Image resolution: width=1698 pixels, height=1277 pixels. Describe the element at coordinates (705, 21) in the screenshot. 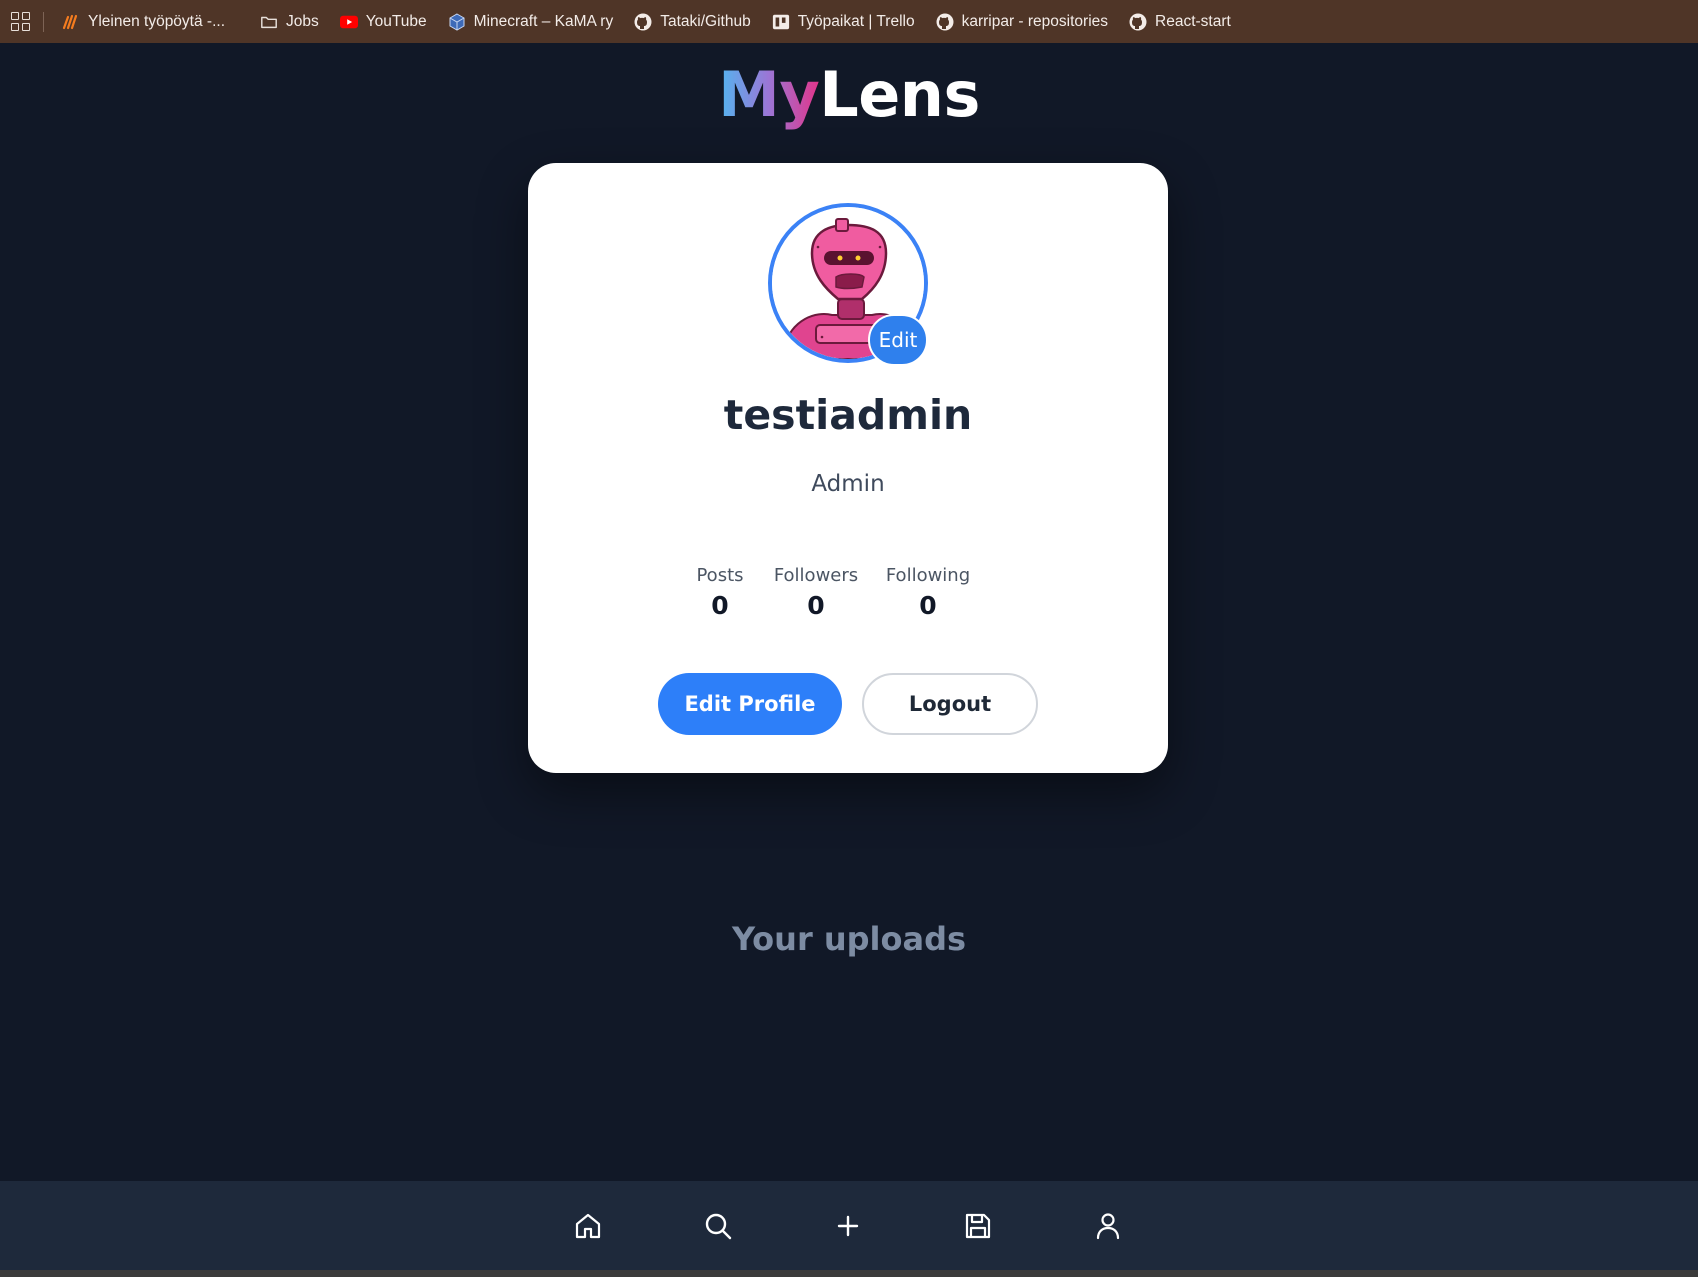

I see `bookmark-label: Tataki/Github` at that location.